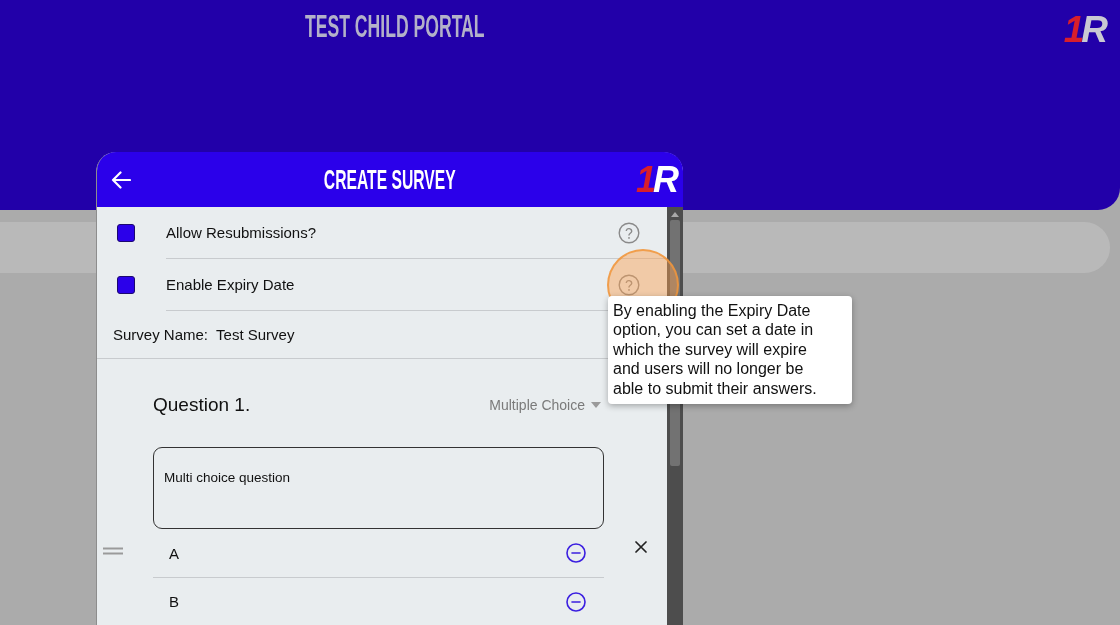 The width and height of the screenshot is (1120, 625). I want to click on question-title: Question 1., so click(202, 405).